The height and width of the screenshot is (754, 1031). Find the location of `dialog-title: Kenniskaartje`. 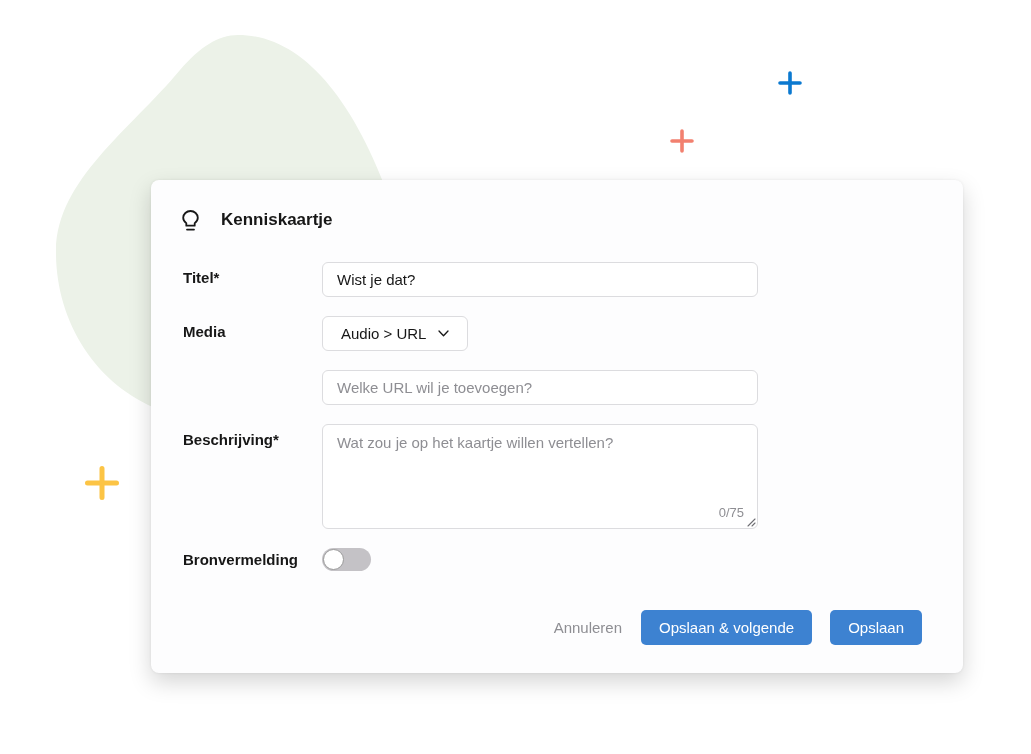

dialog-title: Kenniskaartje is located at coordinates (277, 220).